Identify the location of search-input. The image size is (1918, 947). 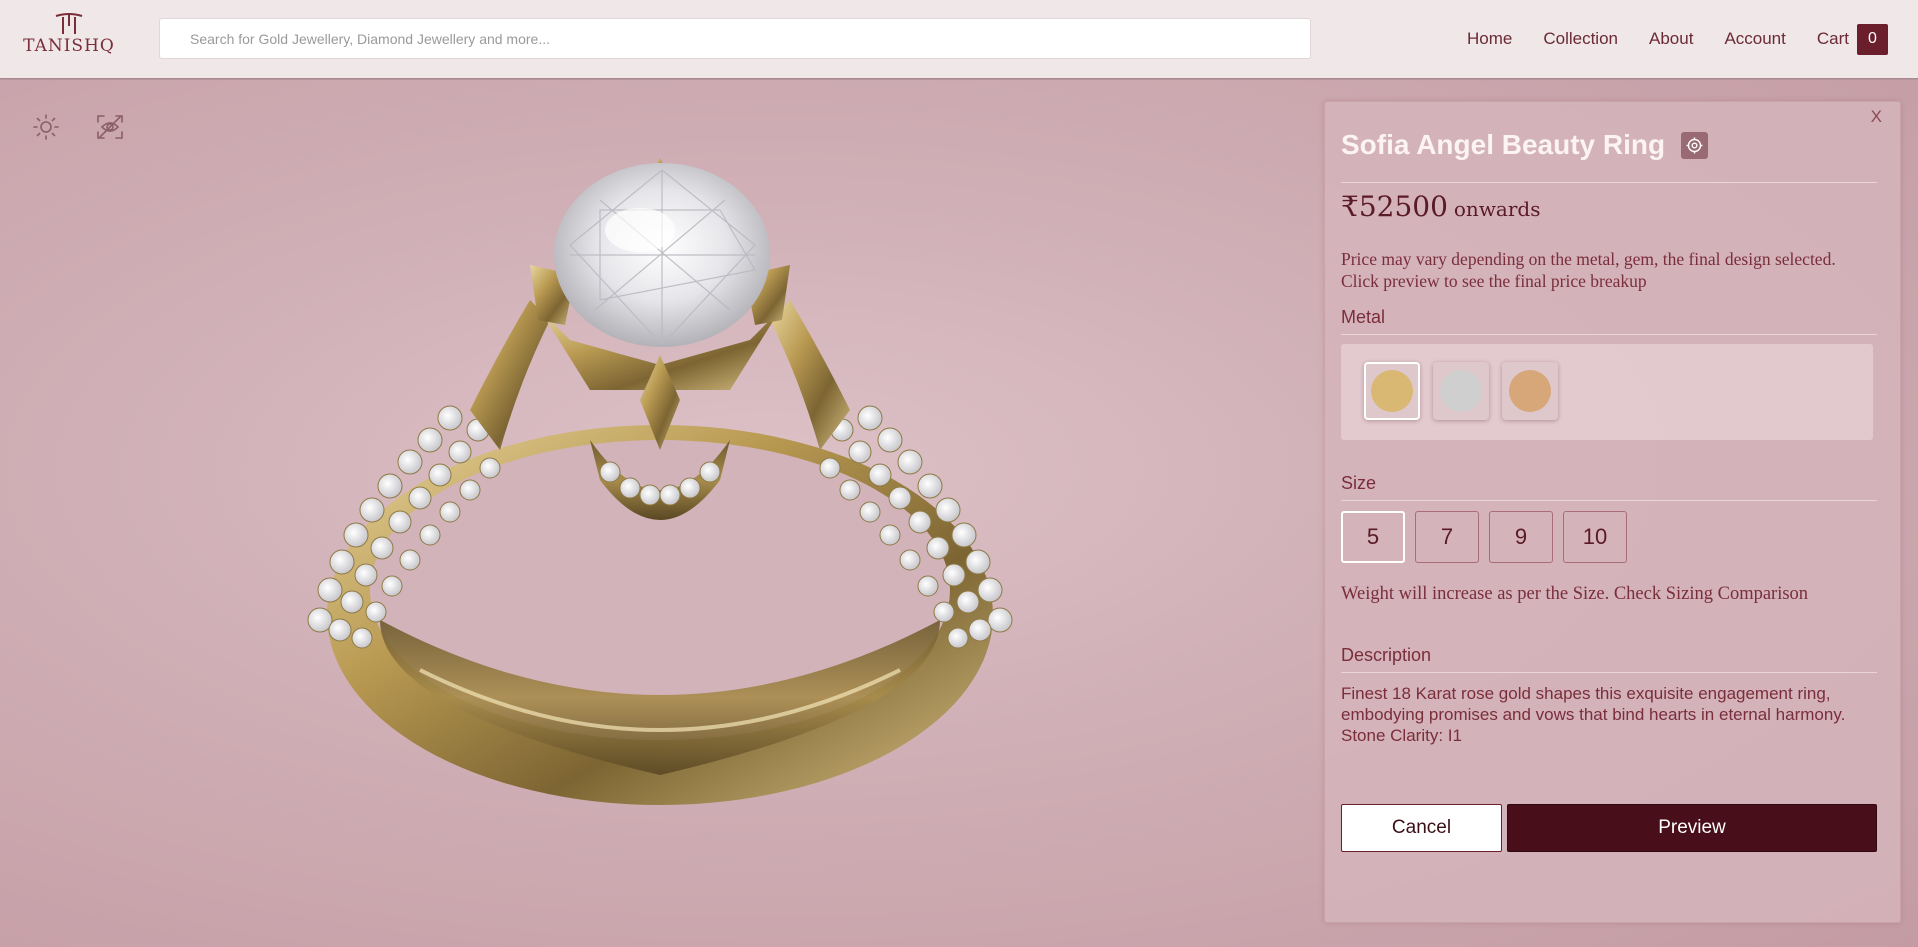
(735, 38).